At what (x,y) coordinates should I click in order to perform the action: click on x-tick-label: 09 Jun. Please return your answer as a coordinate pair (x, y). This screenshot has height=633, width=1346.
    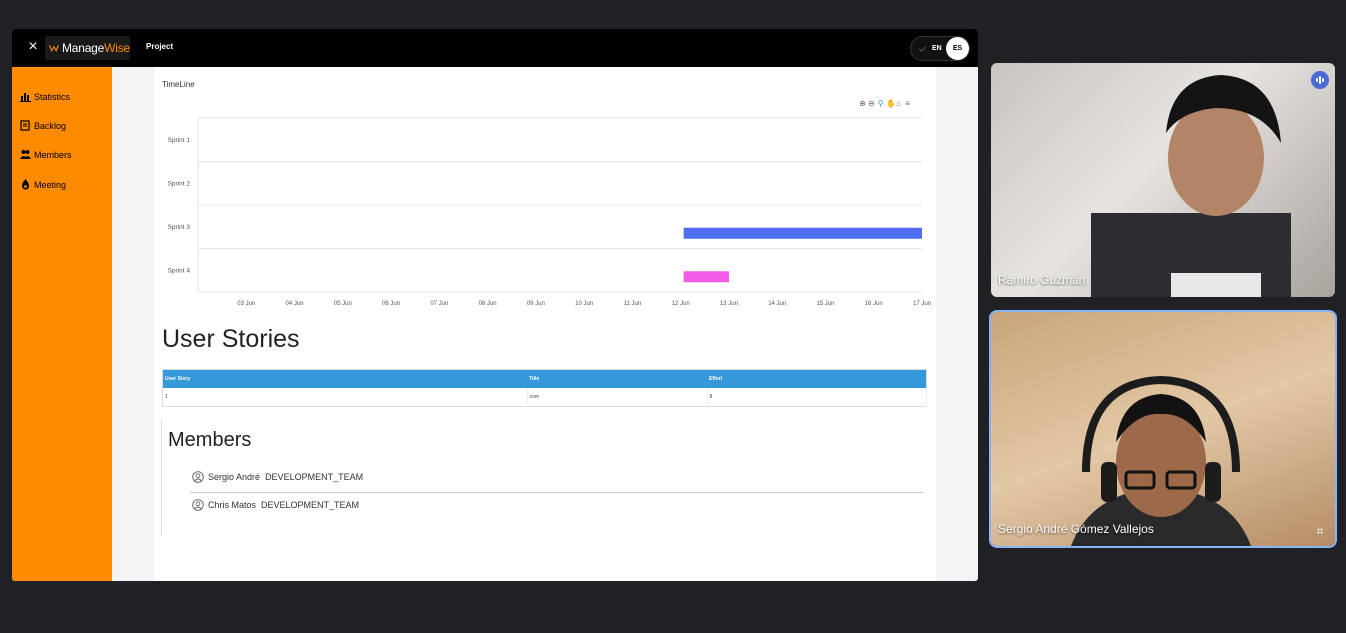
    Looking at the image, I should click on (536, 304).